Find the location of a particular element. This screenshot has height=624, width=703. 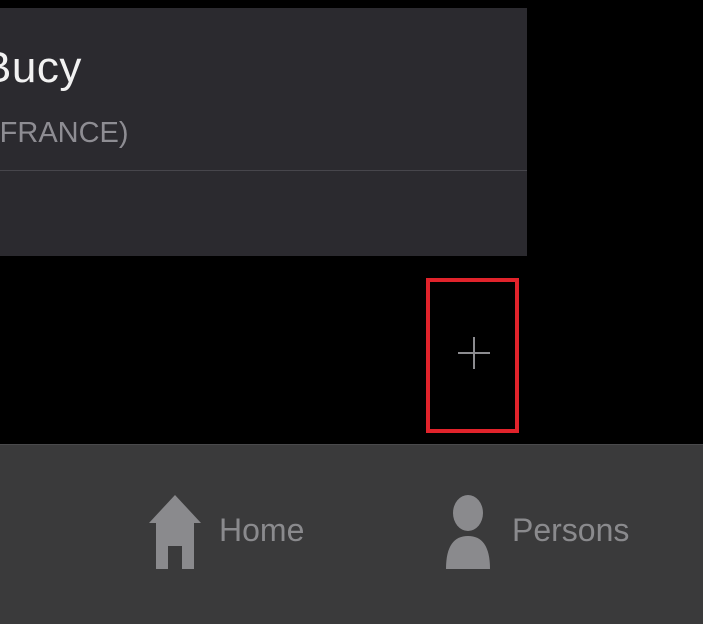

tab-home-label: Home is located at coordinates (262, 530).